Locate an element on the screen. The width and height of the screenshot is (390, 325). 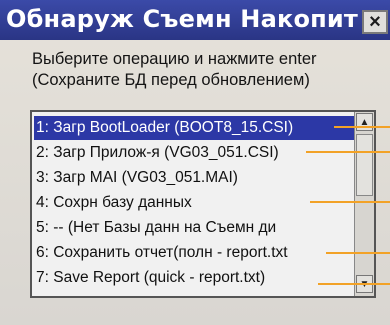
list-item-save-quick-report: 7: Save Report (quick - report.txt) is located at coordinates (194, 278).